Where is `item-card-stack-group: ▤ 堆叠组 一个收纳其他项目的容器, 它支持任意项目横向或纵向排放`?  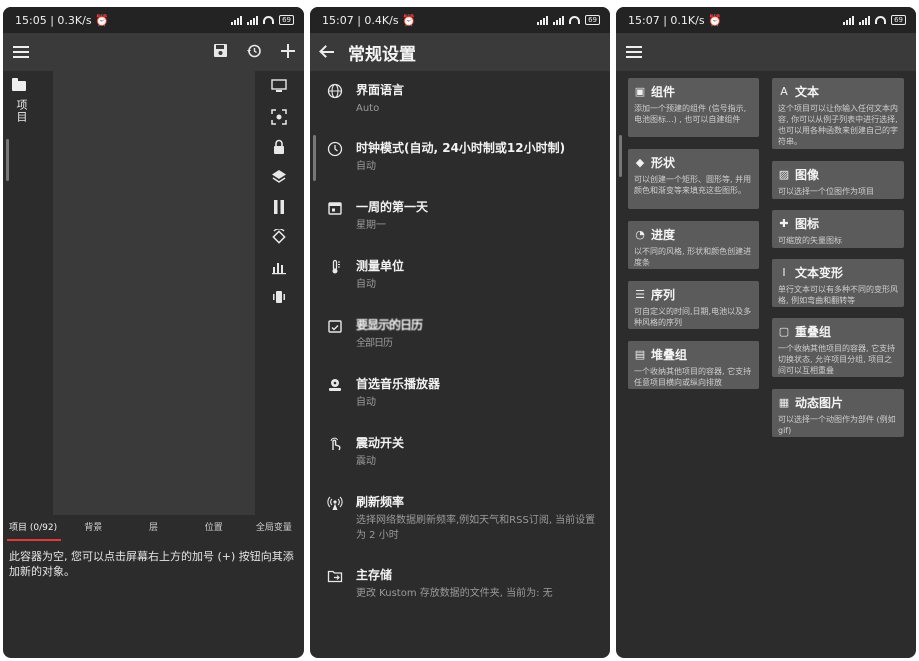
item-card-stack-group: ▤ 堆叠组 一个收纳其他项目的容器, 它支持任意项目横向或纵向排放 is located at coordinates (693, 365).